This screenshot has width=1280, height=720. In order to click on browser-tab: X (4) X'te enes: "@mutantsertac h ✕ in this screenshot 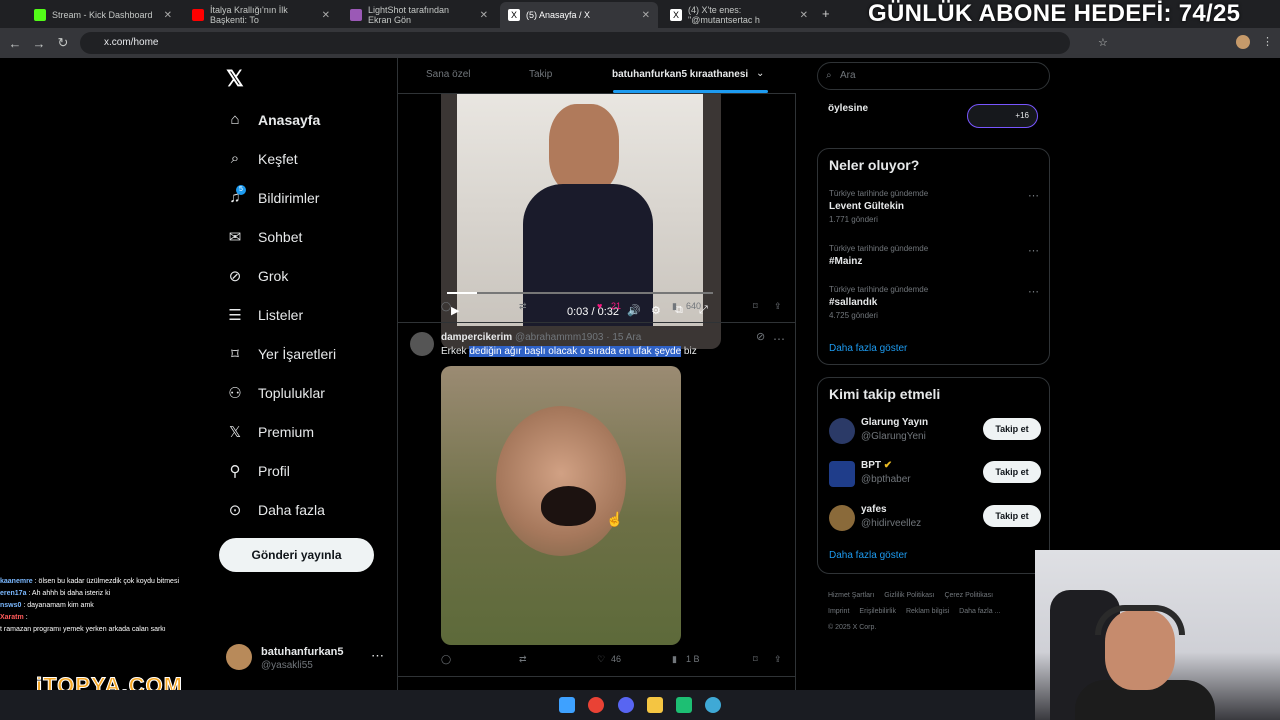, I will do `click(739, 15)`.